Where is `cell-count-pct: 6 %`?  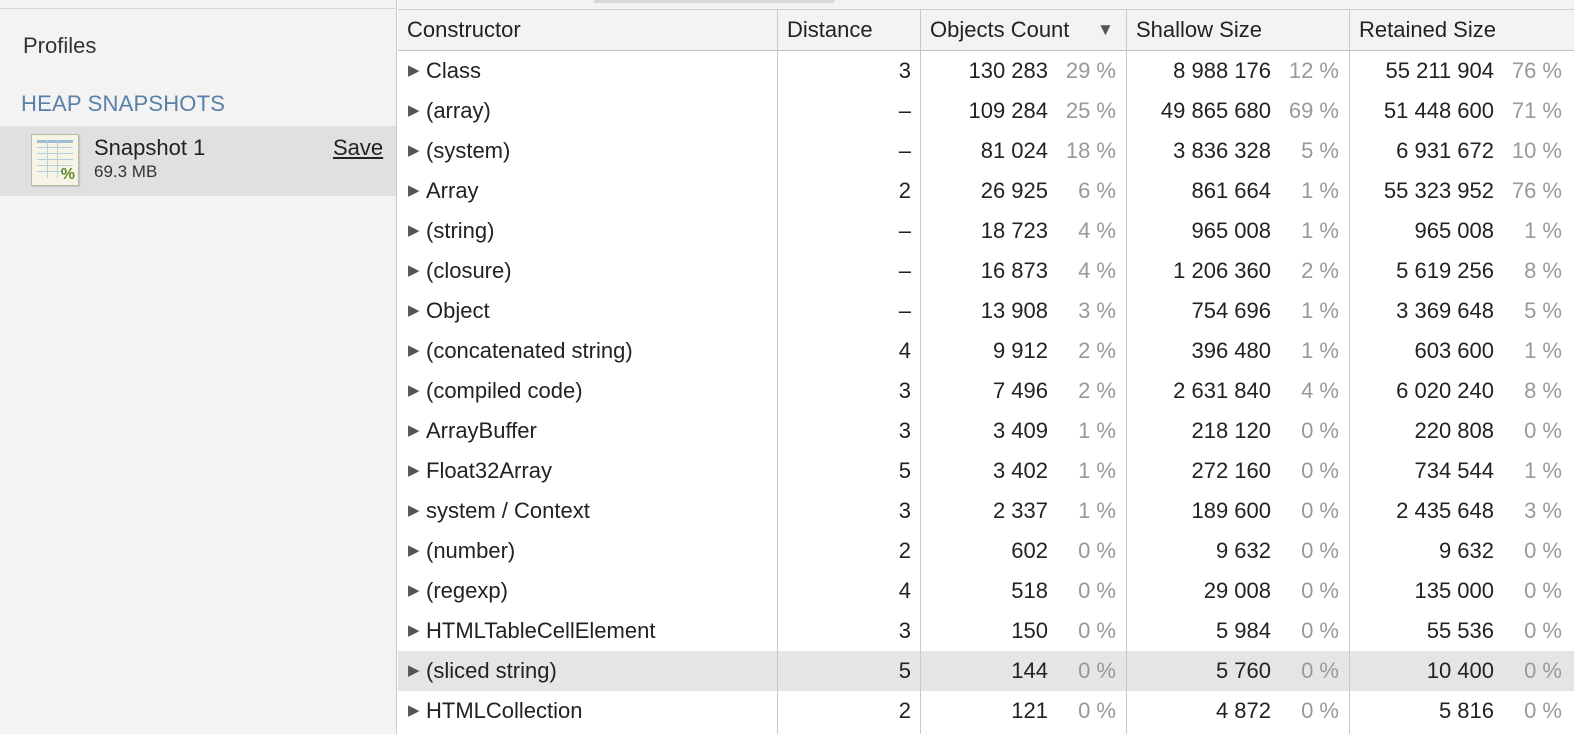
cell-count-pct: 6 % is located at coordinates (1097, 190).